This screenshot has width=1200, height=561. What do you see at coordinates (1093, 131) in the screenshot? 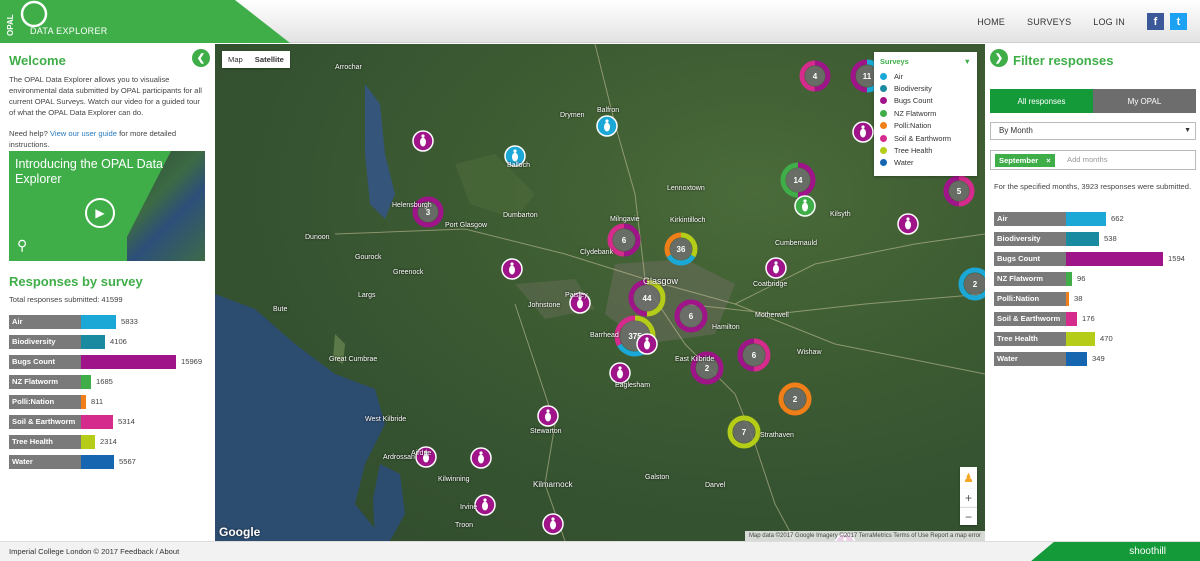
I see `period-select: By Month ▼` at bounding box center [1093, 131].